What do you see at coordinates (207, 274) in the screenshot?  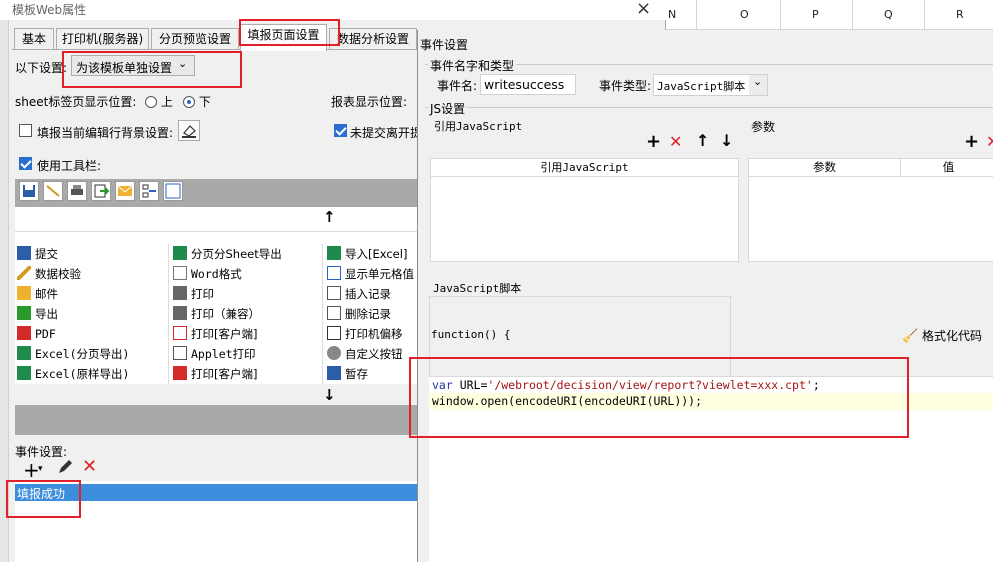 I see `list-item-word: Word格式` at bounding box center [207, 274].